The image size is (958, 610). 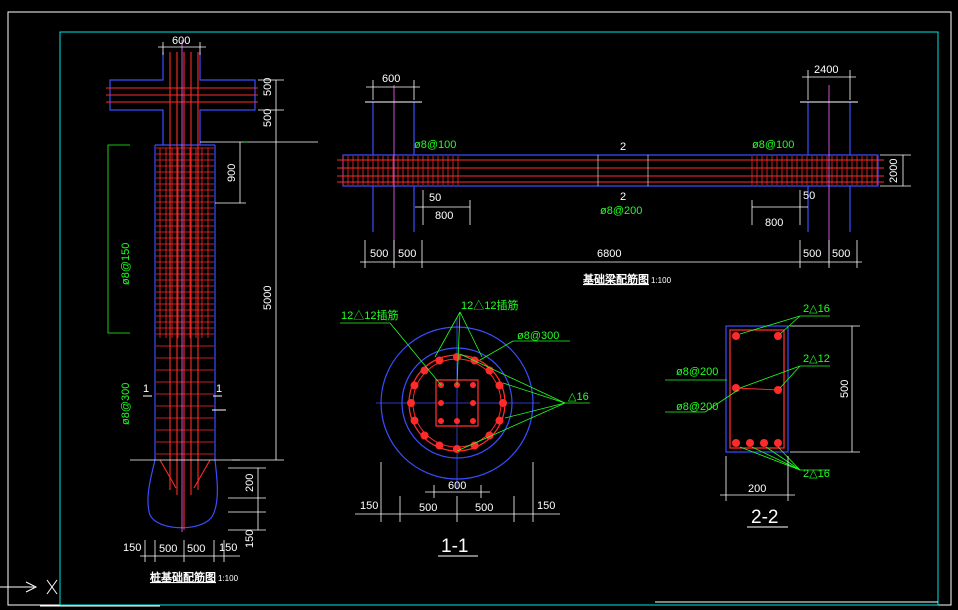 I want to click on section-1-dim-150-left: 150, so click(x=369, y=506).